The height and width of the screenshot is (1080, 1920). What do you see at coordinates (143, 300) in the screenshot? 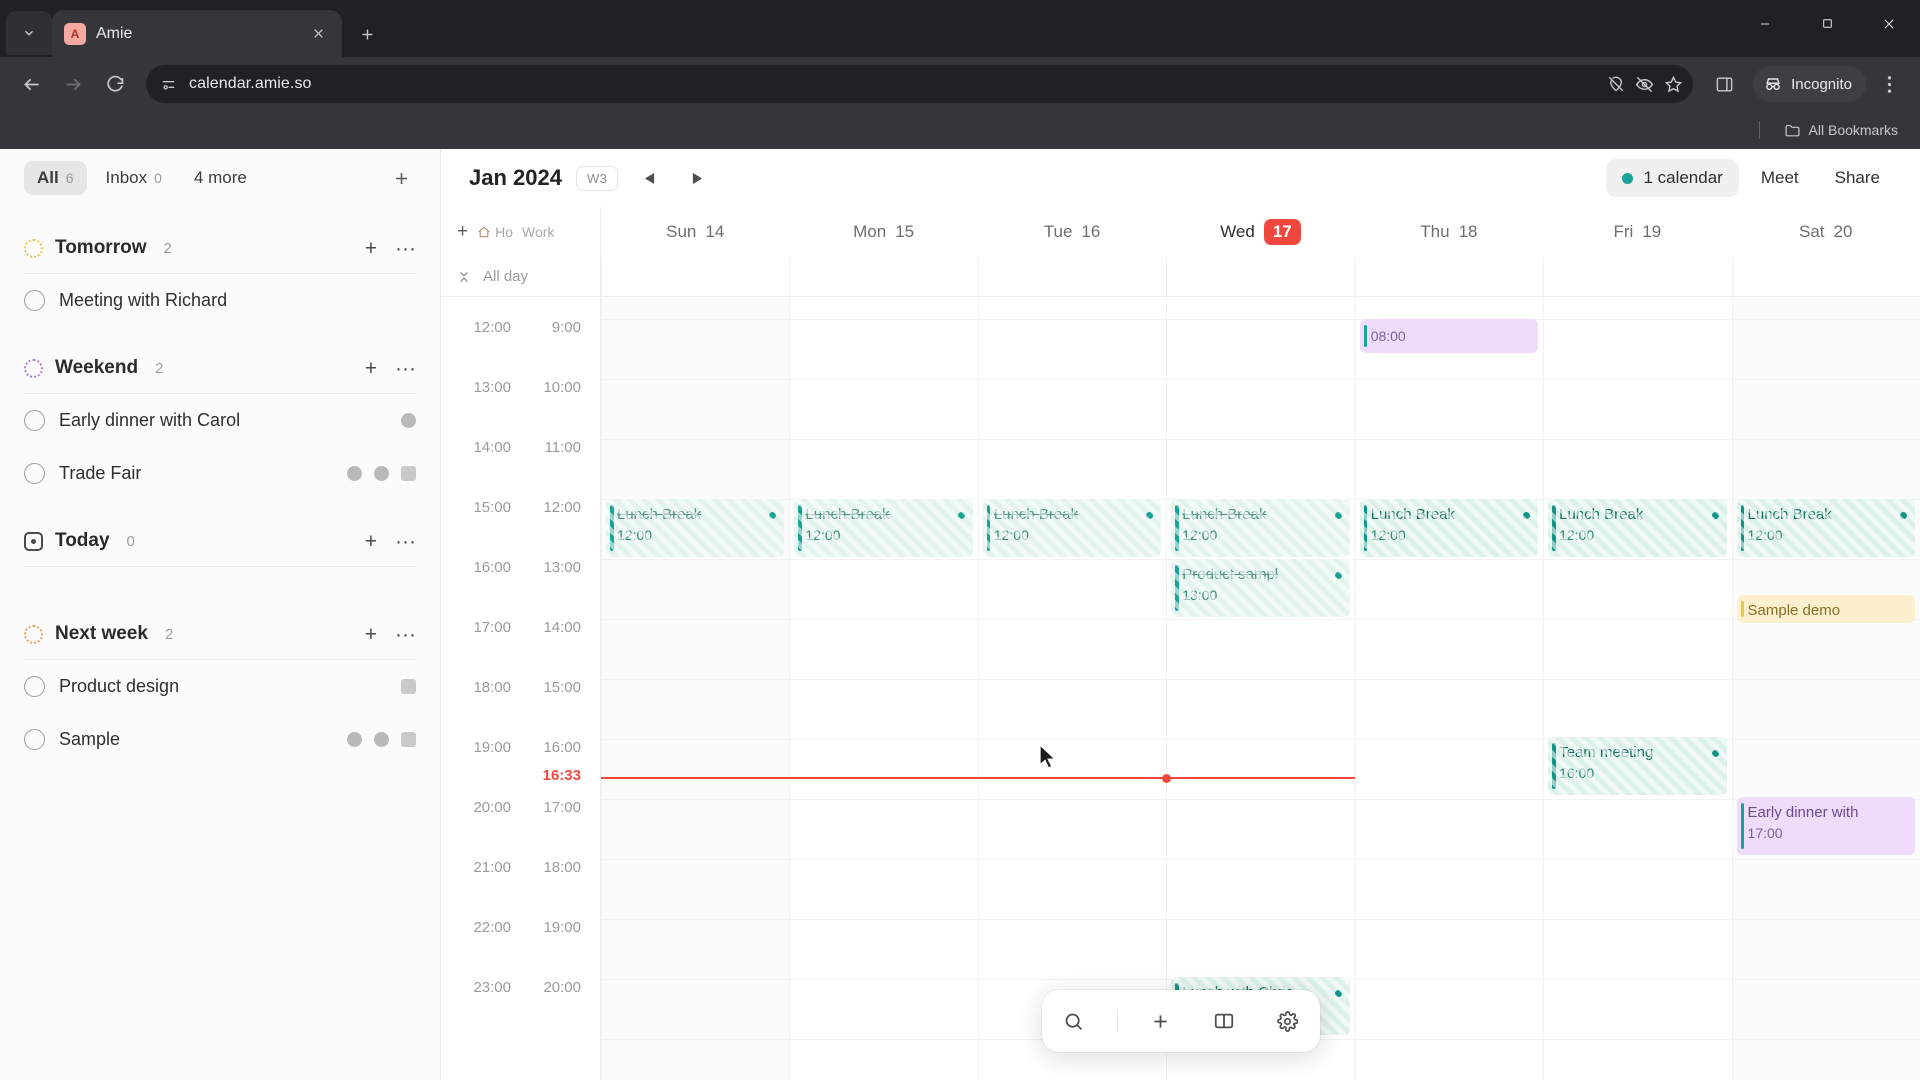
I see `task-label: Meeting with Richard` at bounding box center [143, 300].